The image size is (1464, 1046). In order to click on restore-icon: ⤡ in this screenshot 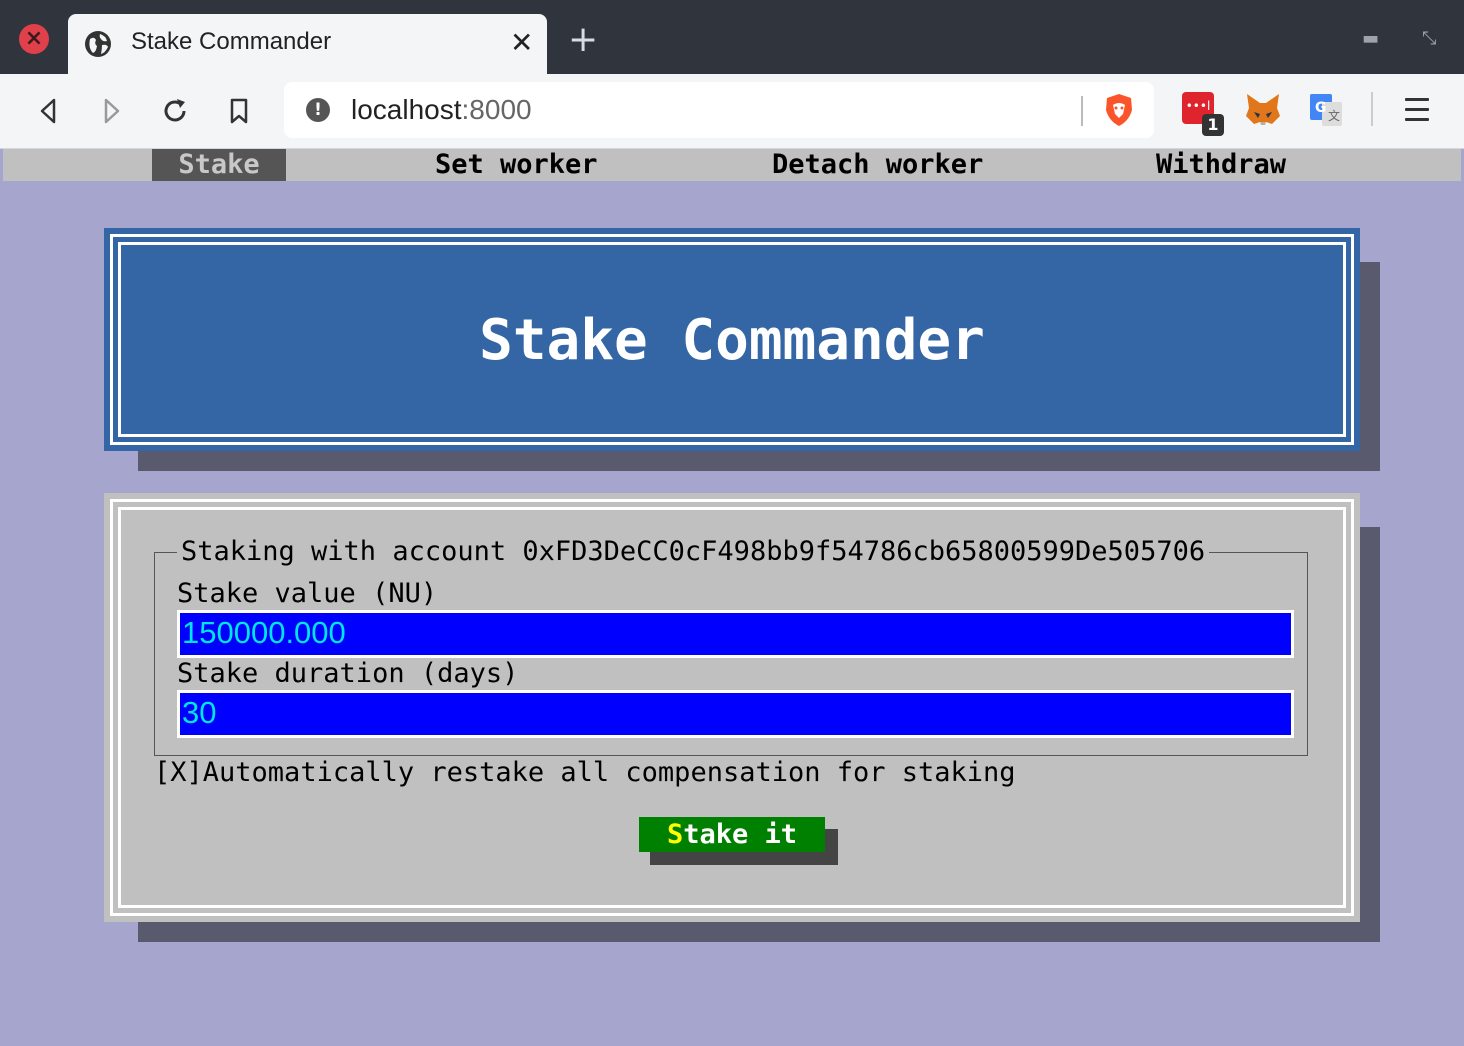, I will do `click(1429, 38)`.